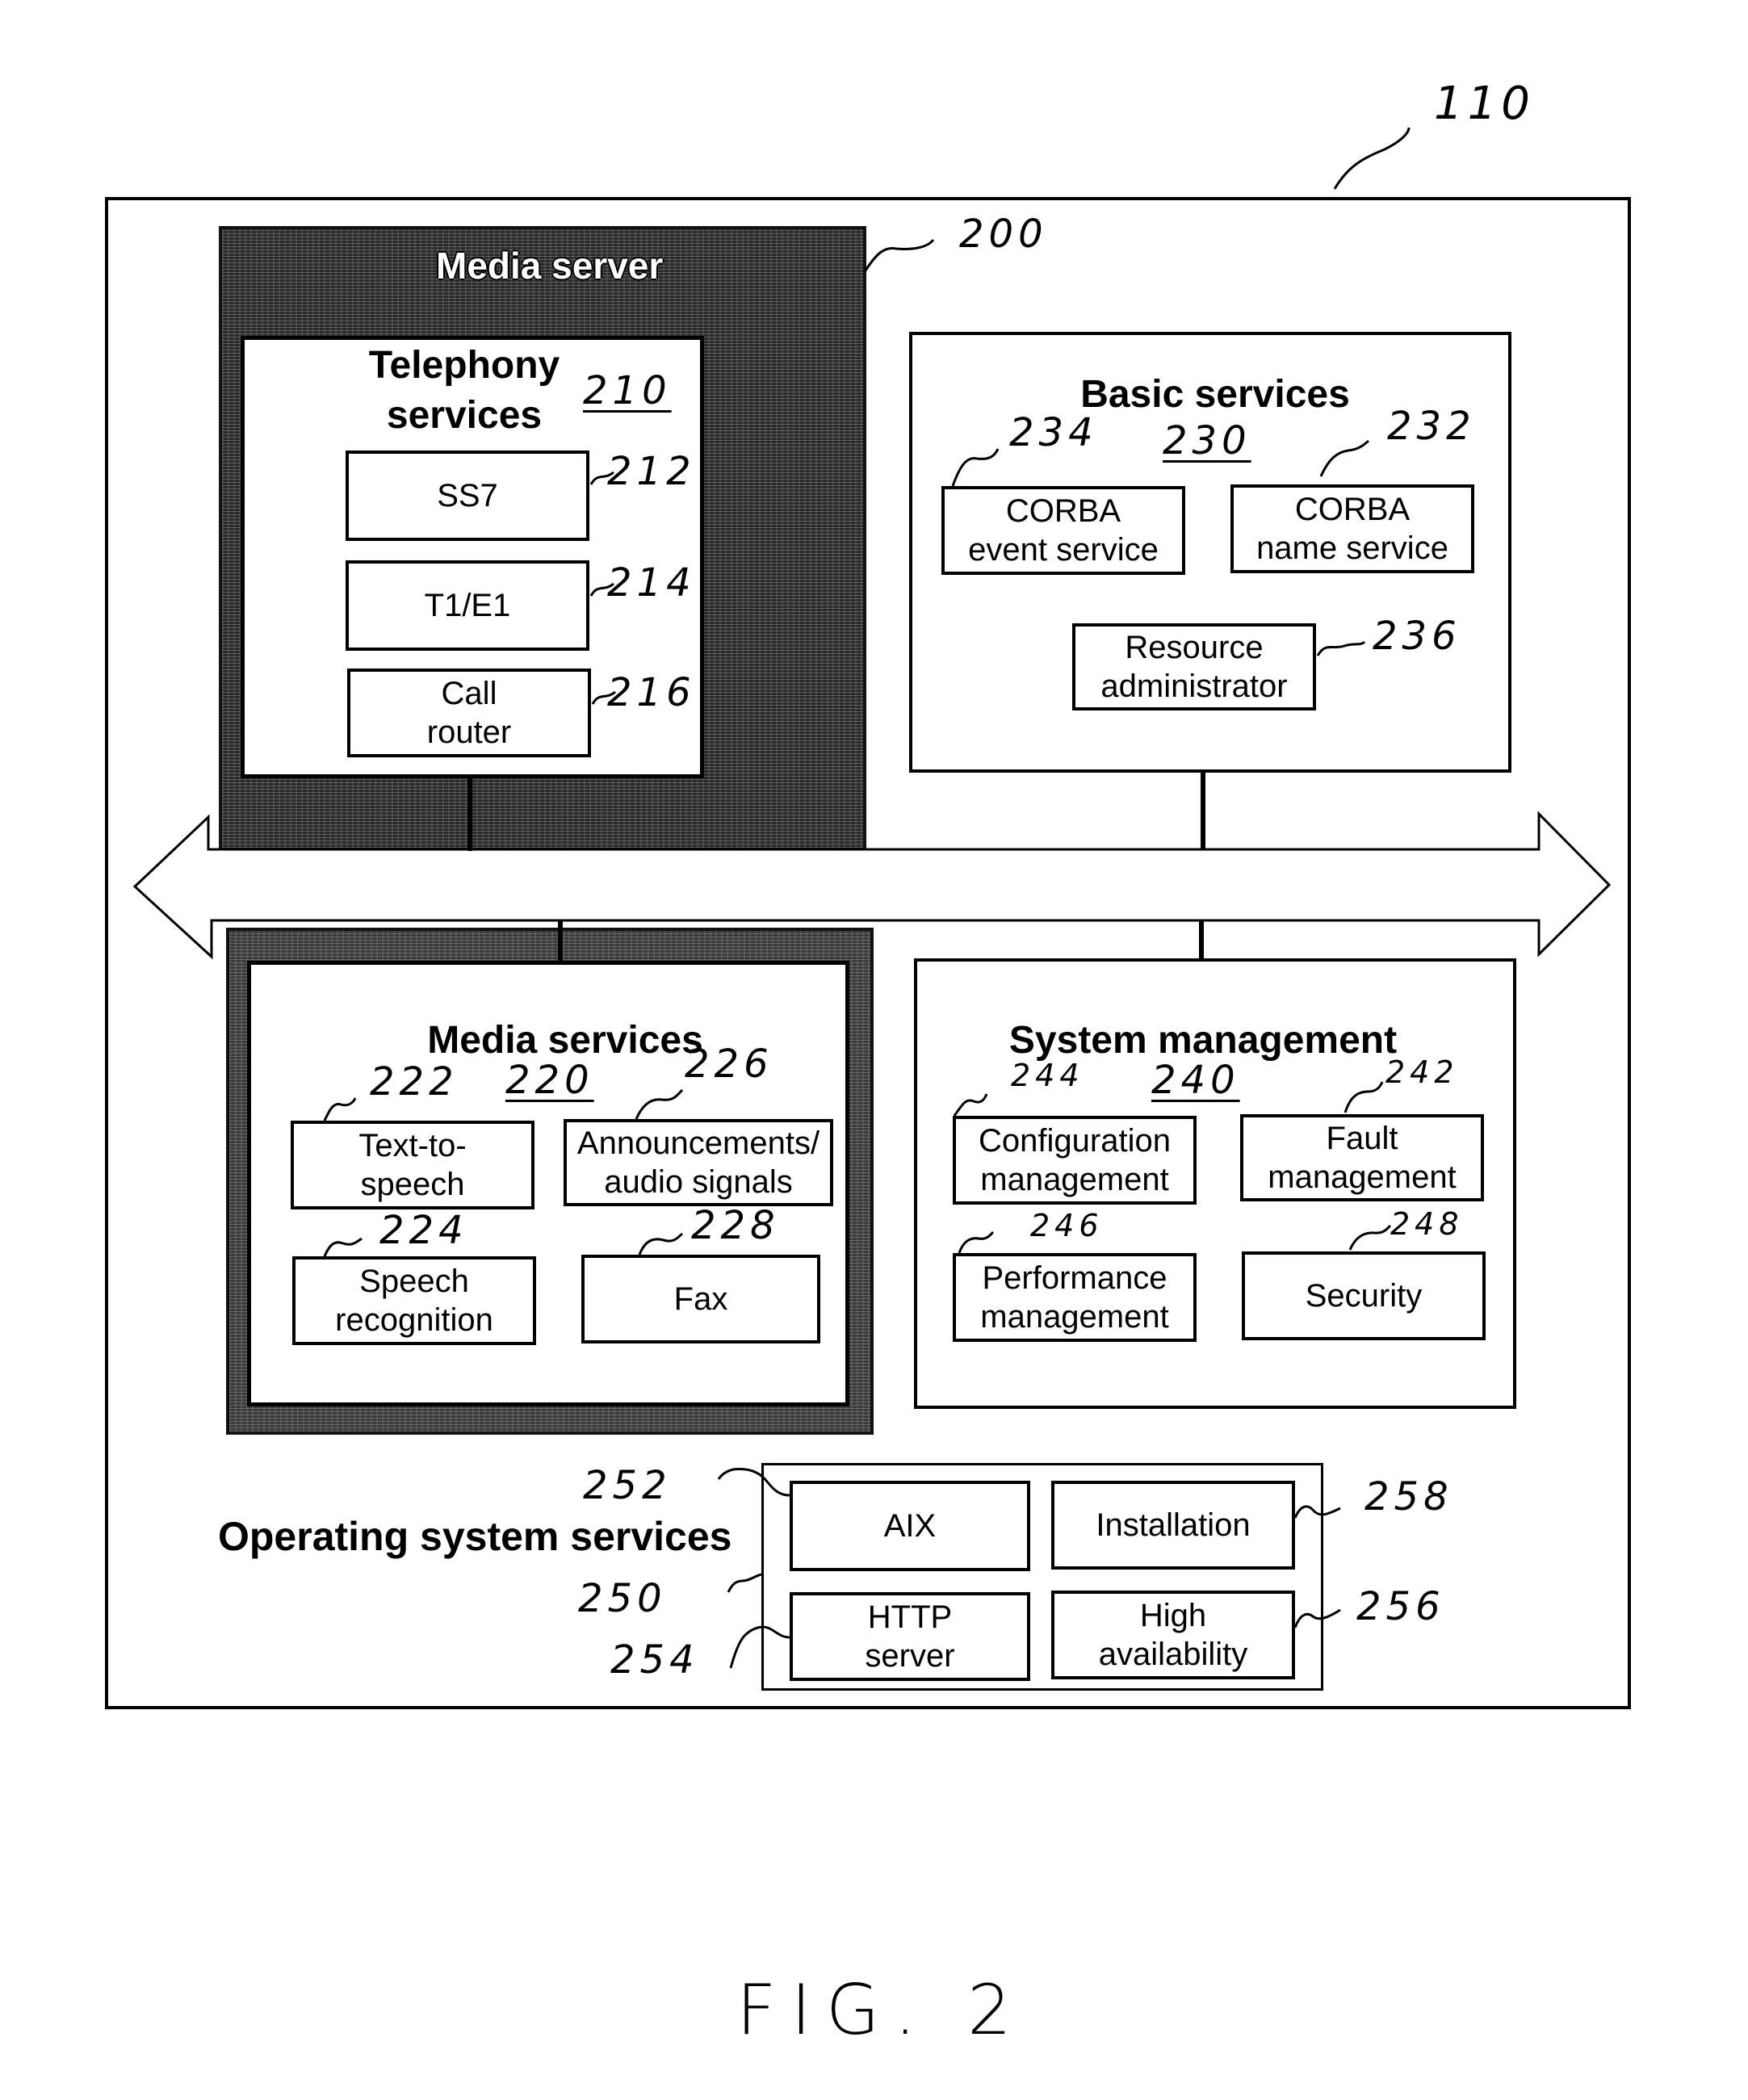  Describe the element at coordinates (651, 583) in the screenshot. I see `ref-214: 214` at that location.